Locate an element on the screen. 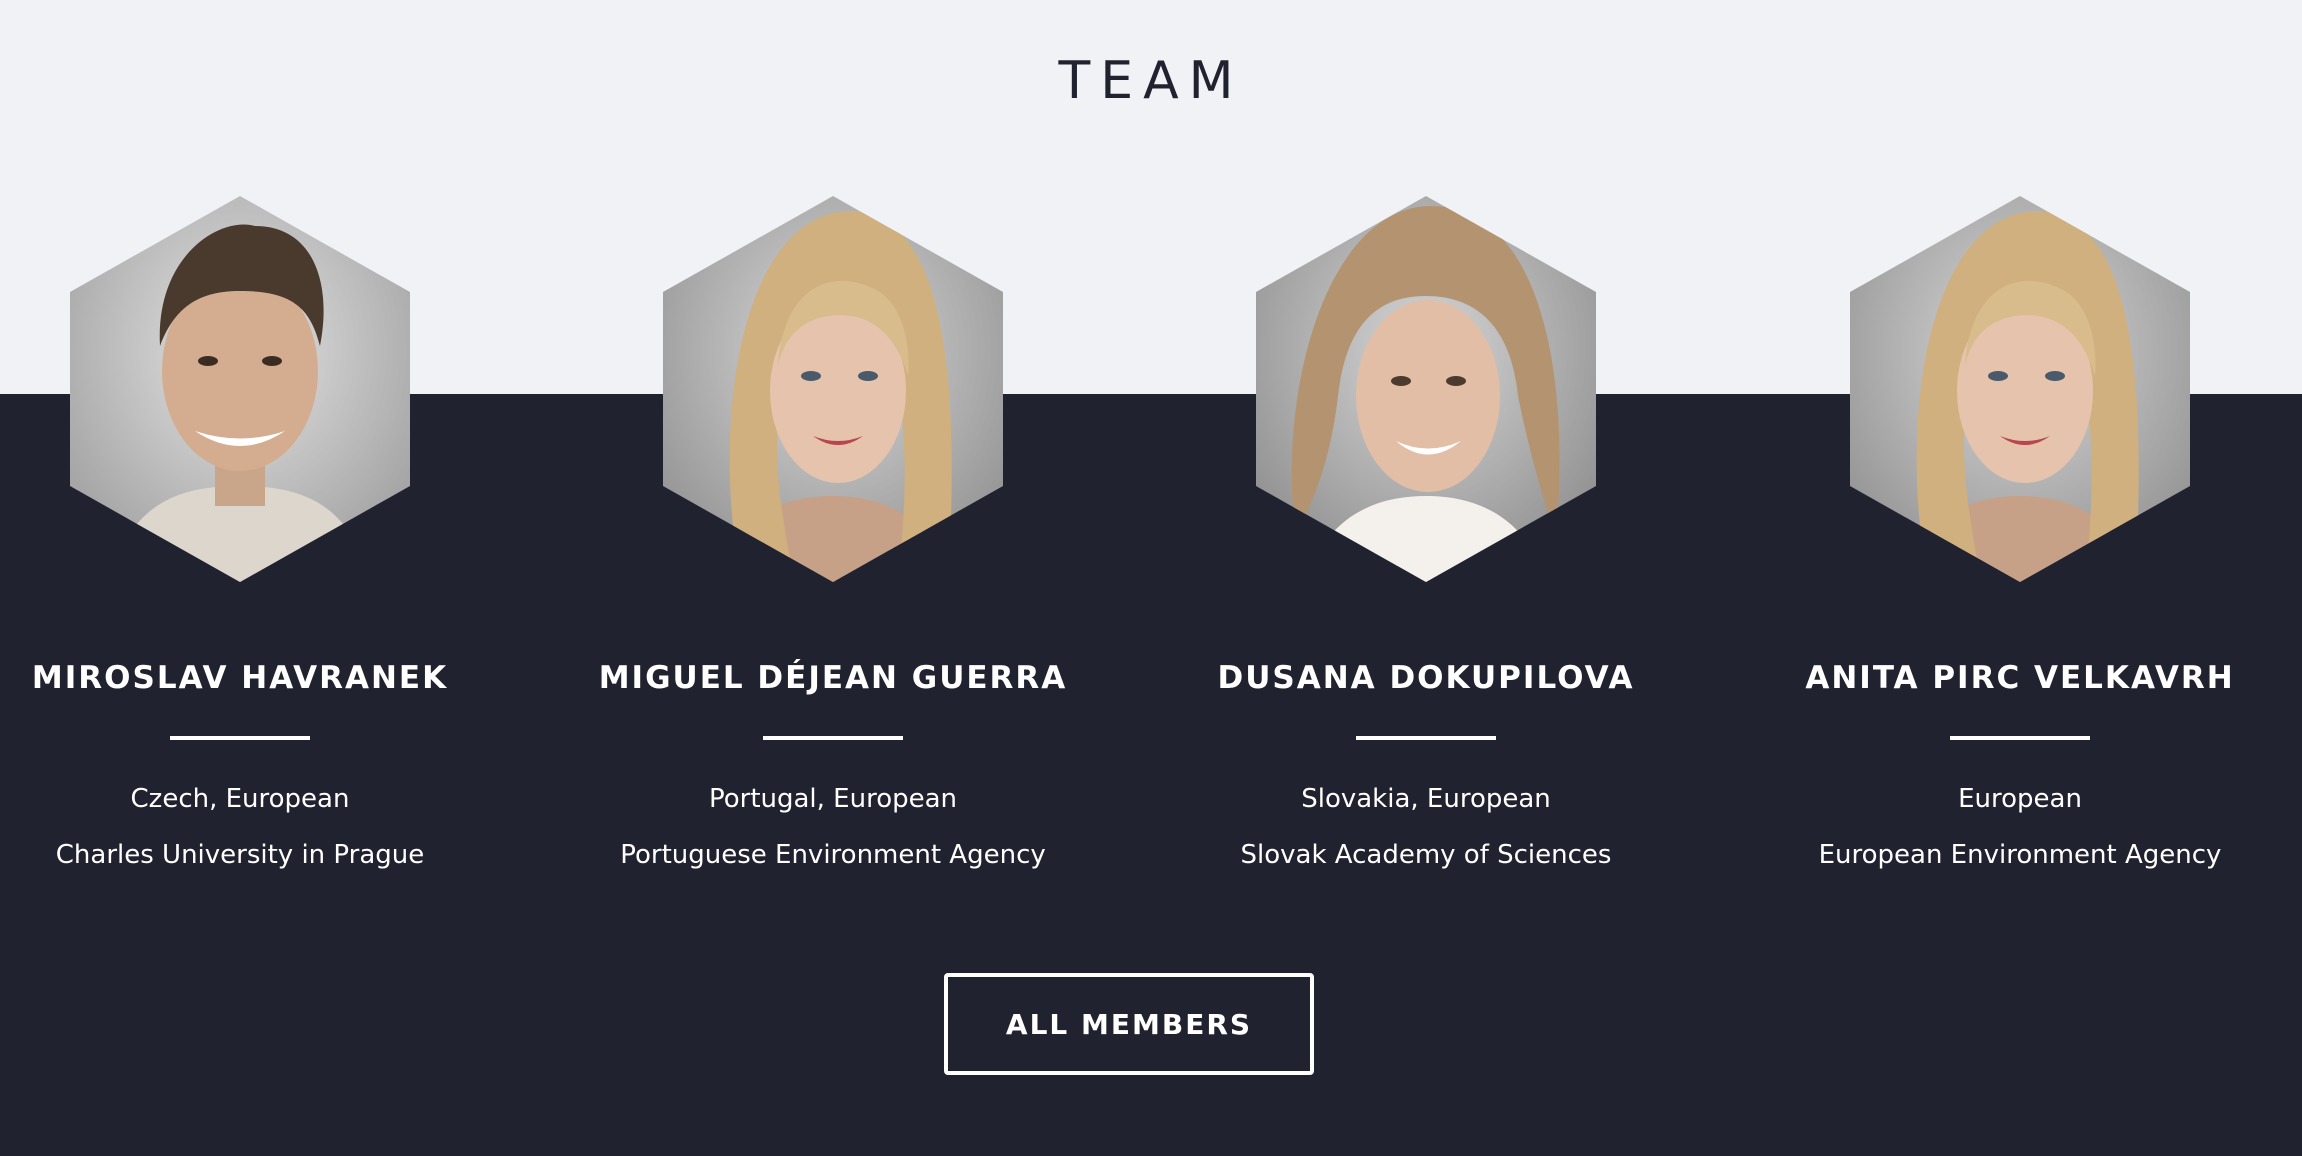 The image size is (2302, 1156). member-country: Slovakia, European is located at coordinates (1426, 799).